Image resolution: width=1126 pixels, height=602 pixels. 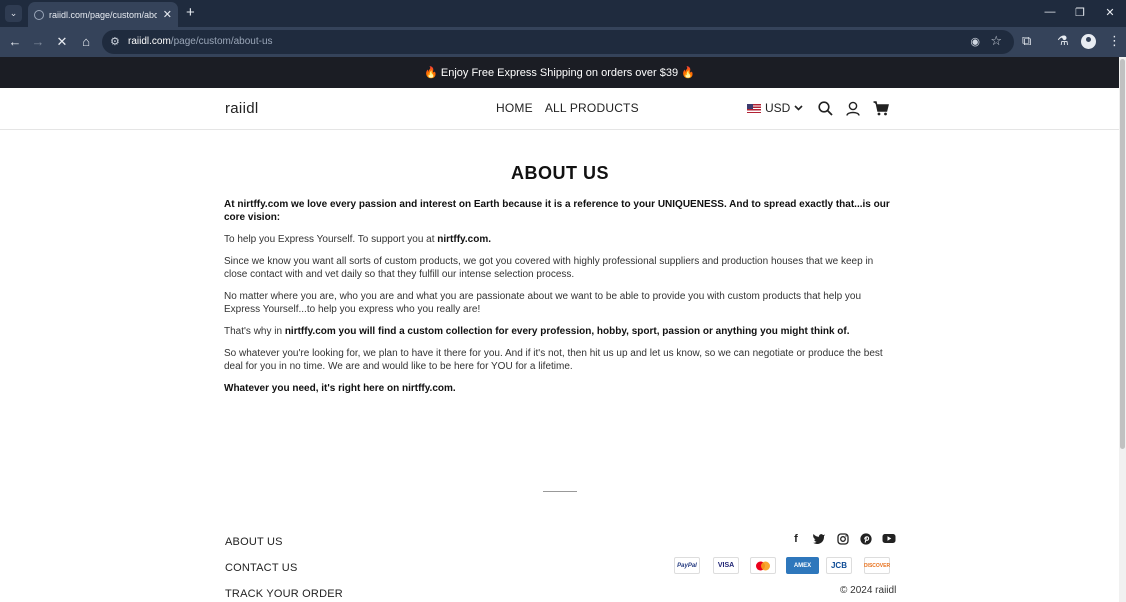 What do you see at coordinates (778, 108) in the screenshot?
I see `currency-label: USD` at bounding box center [778, 108].